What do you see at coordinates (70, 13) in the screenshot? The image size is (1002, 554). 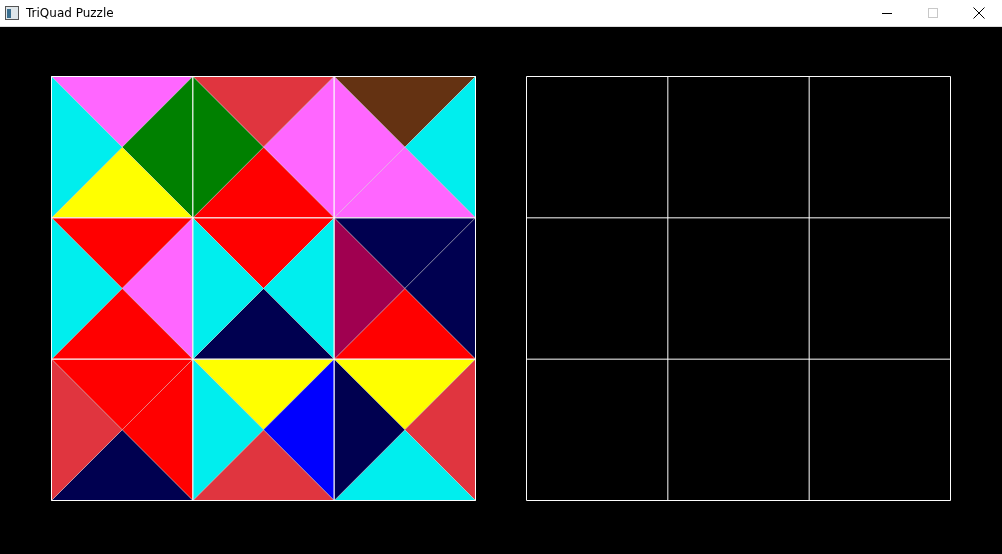 I see `window-title: TriQuad Puzzle` at bounding box center [70, 13].